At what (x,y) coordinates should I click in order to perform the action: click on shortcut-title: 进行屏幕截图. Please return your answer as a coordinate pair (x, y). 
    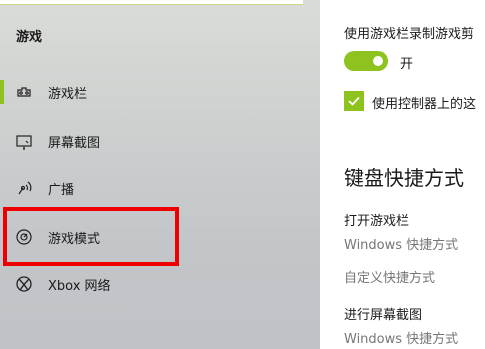
    Looking at the image, I should click on (383, 315).